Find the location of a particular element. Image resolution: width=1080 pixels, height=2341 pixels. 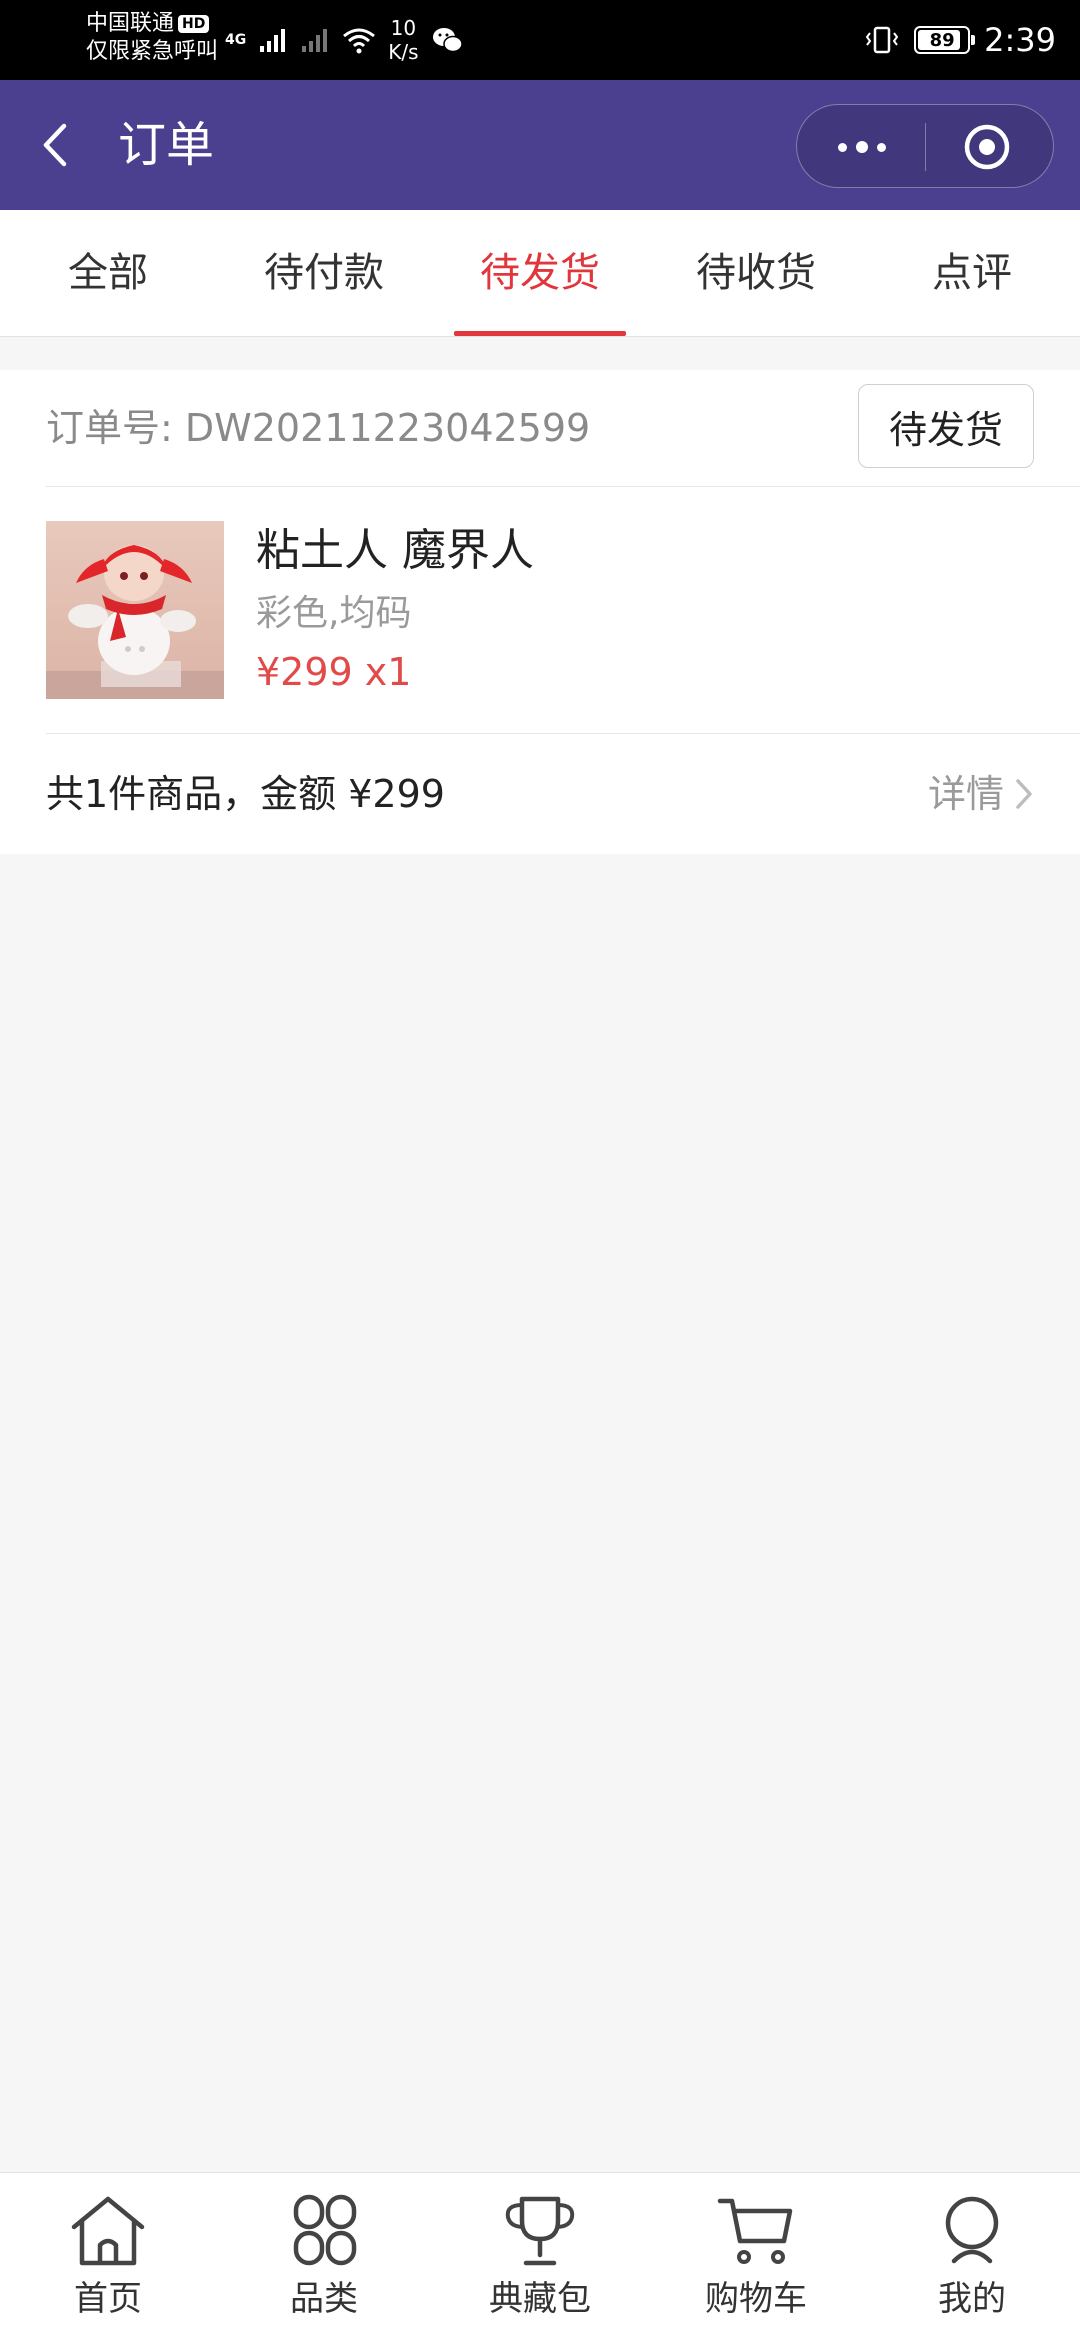

signal-icon is located at coordinates (273, 40).